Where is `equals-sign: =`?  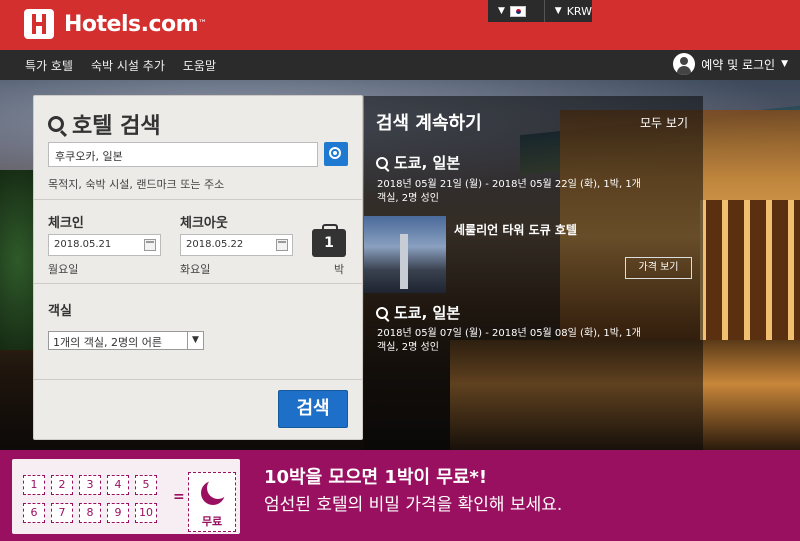
equals-sign: = is located at coordinates (179, 497).